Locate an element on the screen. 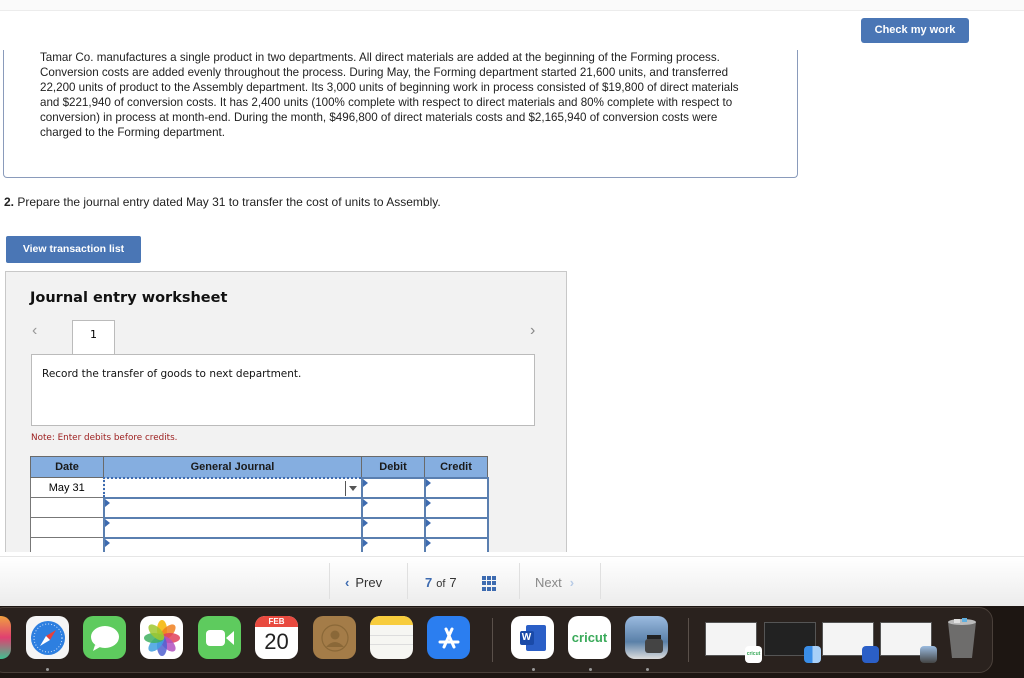 The width and height of the screenshot is (1024, 678). table-row: May 31 is located at coordinates (259, 487).